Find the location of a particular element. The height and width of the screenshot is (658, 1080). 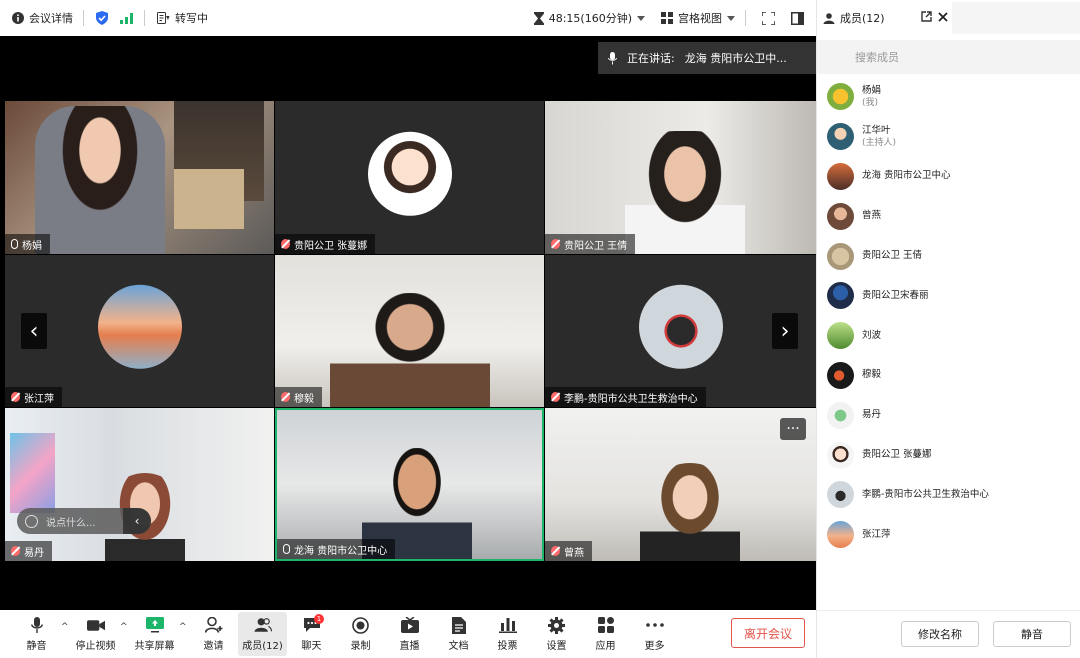

members-panel-footer: 修改名称 静音 is located at coordinates (948, 634).